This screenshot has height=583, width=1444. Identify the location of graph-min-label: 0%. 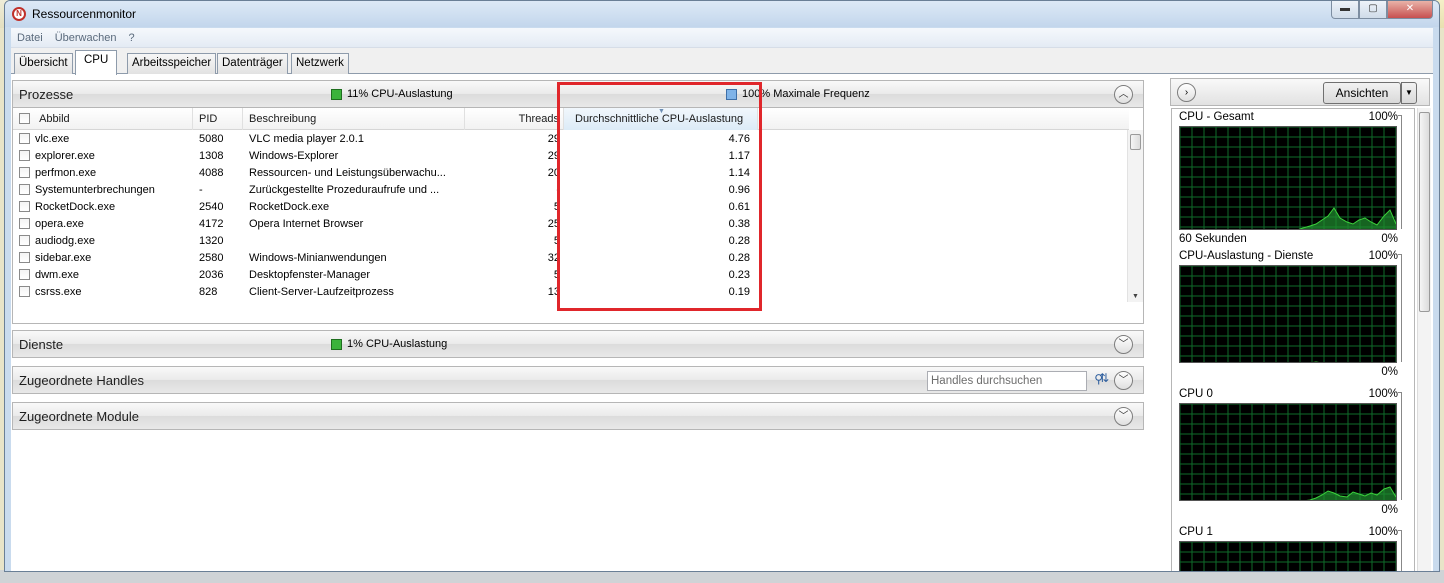
(1389, 510).